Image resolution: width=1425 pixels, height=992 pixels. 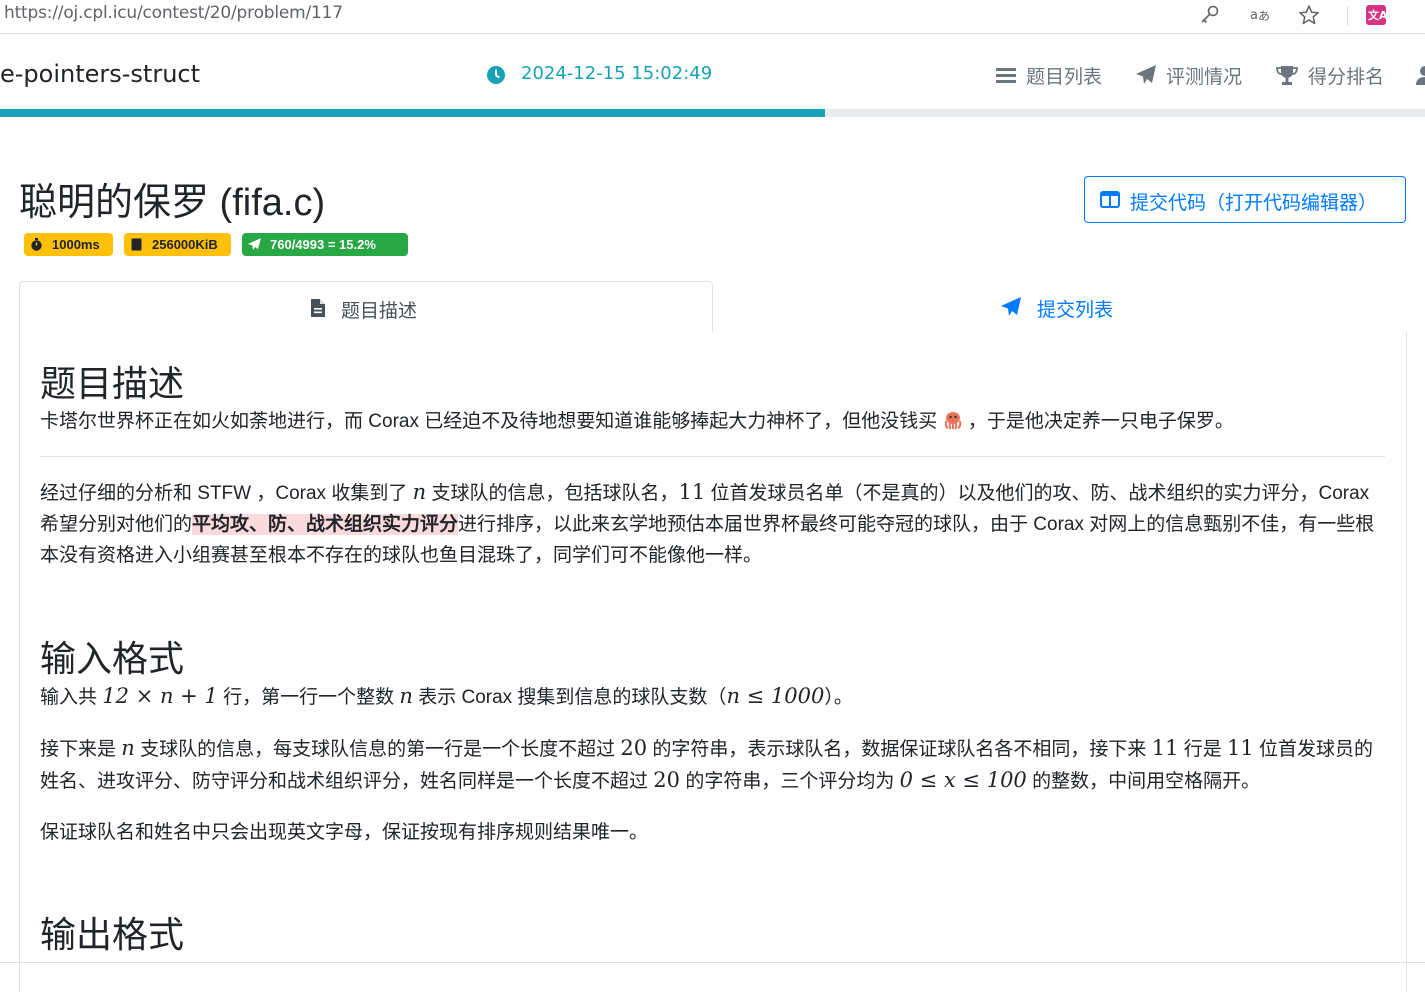 What do you see at coordinates (712, 456) in the screenshot?
I see `divider` at bounding box center [712, 456].